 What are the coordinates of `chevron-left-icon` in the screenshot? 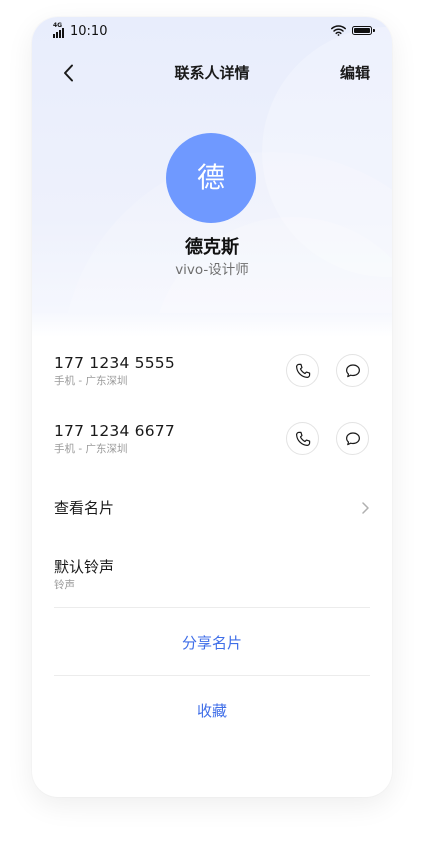 It's located at (68, 73).